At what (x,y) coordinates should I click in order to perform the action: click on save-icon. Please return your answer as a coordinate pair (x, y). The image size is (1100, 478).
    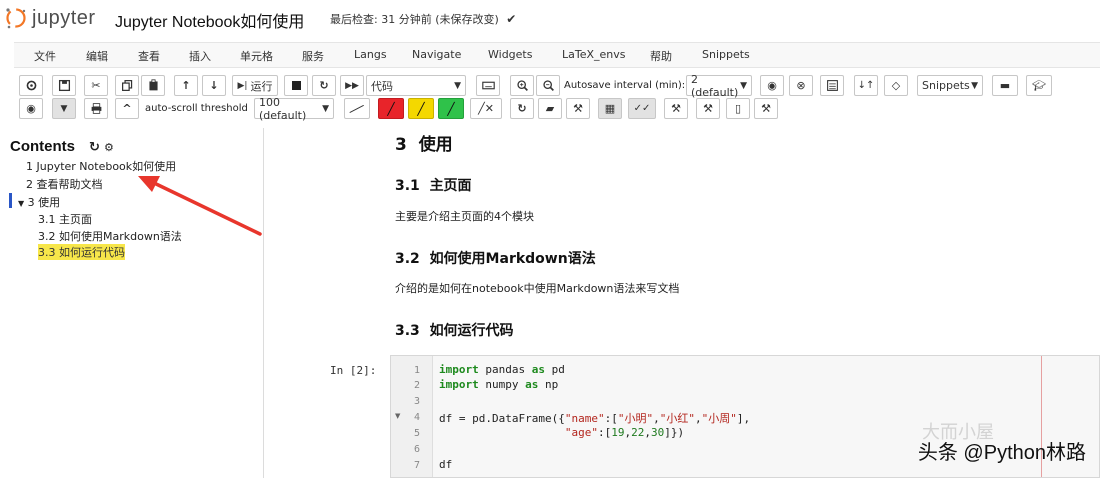
    Looking at the image, I should click on (64, 85).